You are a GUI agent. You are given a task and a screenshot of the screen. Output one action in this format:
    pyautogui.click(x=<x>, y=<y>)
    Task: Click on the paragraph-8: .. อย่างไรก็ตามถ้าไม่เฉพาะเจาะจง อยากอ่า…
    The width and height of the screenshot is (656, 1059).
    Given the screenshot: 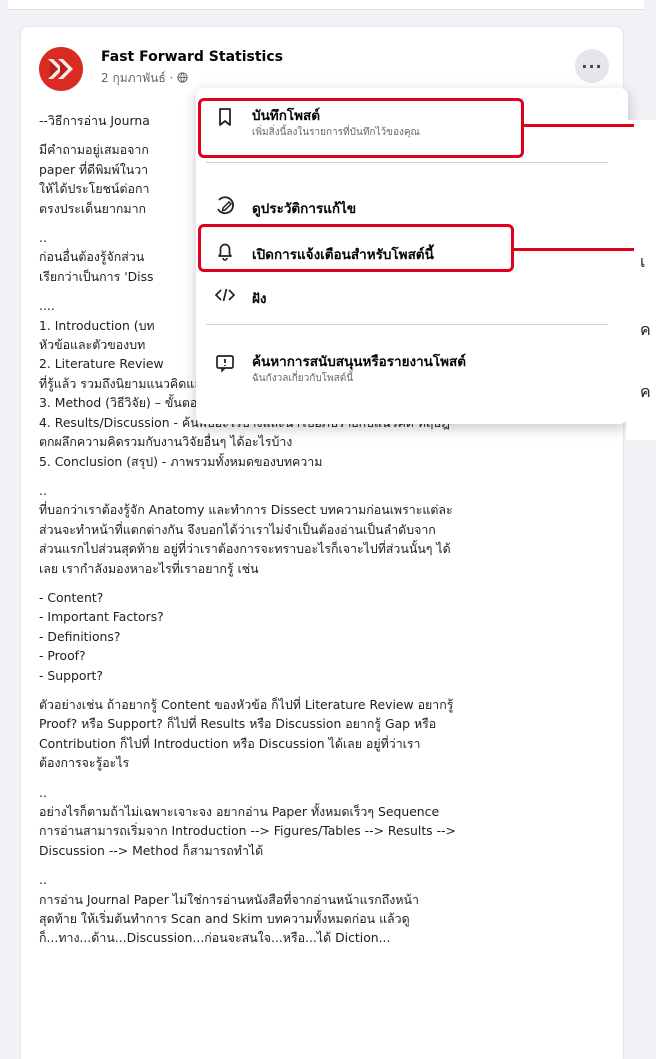 What is the action you would take?
    pyautogui.click(x=324, y=822)
    